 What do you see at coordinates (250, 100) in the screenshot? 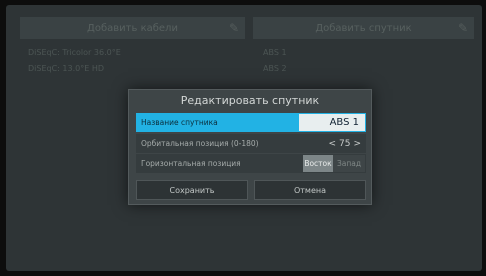
I see `dialog-title: Редактировать спутник` at bounding box center [250, 100].